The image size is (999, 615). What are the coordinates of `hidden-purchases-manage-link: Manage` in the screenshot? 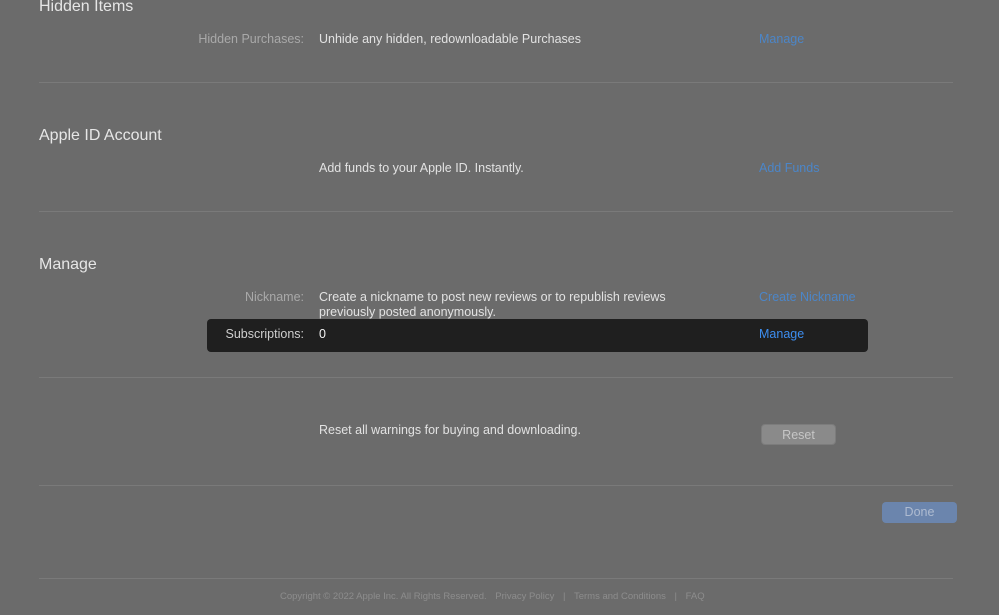 It's located at (781, 39).